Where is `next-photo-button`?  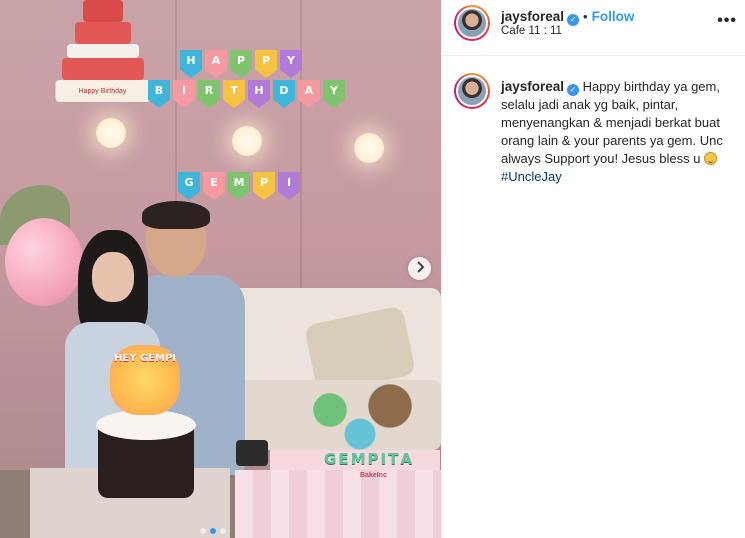 next-photo-button is located at coordinates (419, 268).